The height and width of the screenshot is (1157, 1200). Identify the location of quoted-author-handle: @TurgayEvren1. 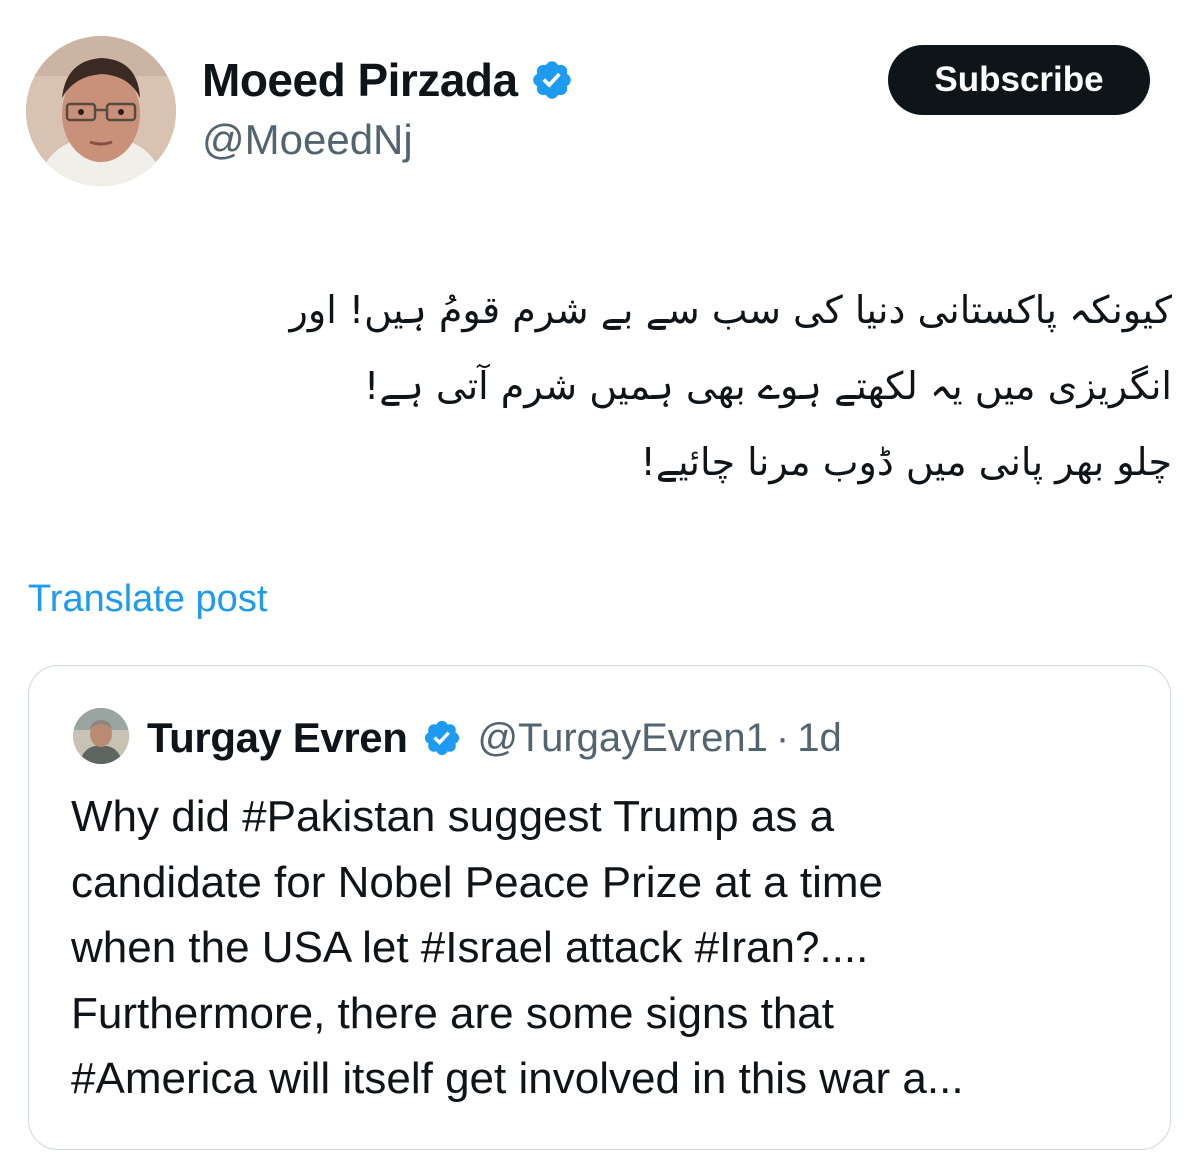
(623, 738).